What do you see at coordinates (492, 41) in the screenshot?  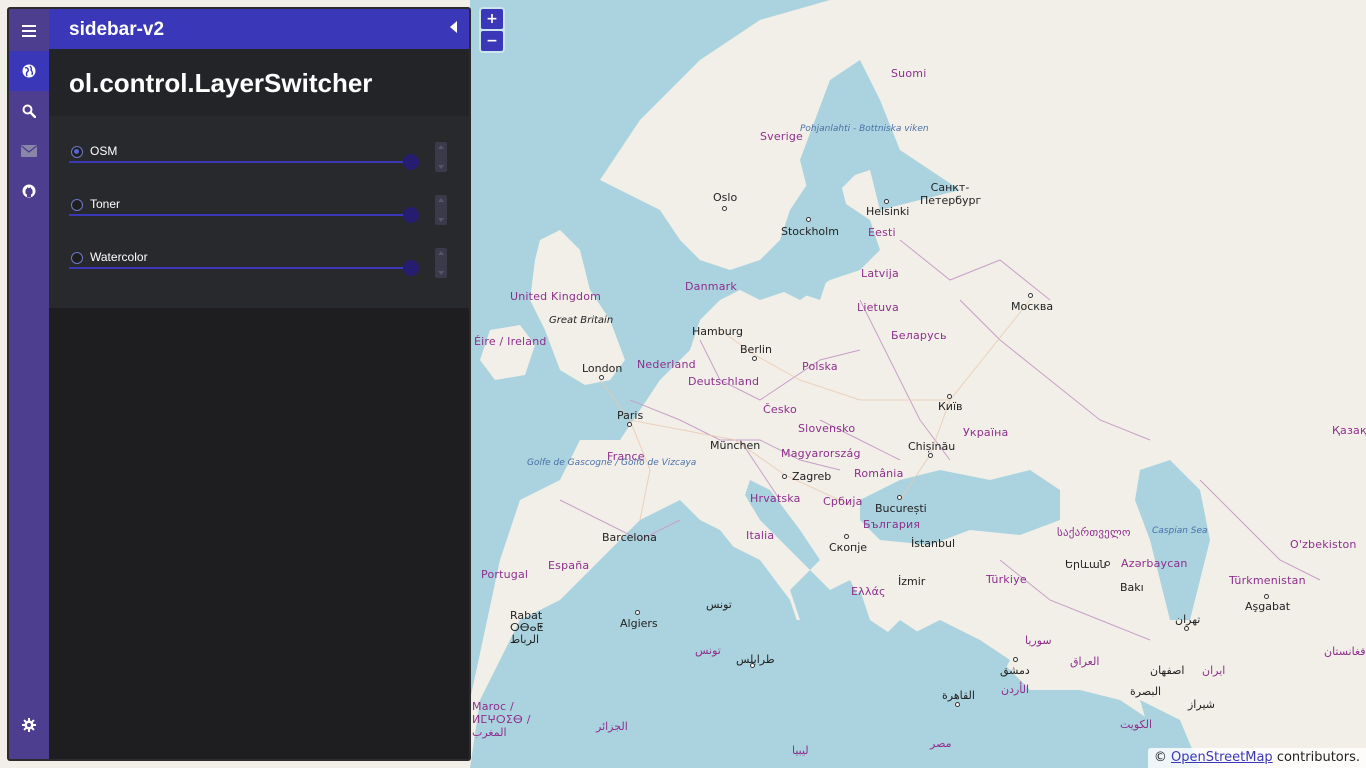 I see `zoom-out-button: −` at bounding box center [492, 41].